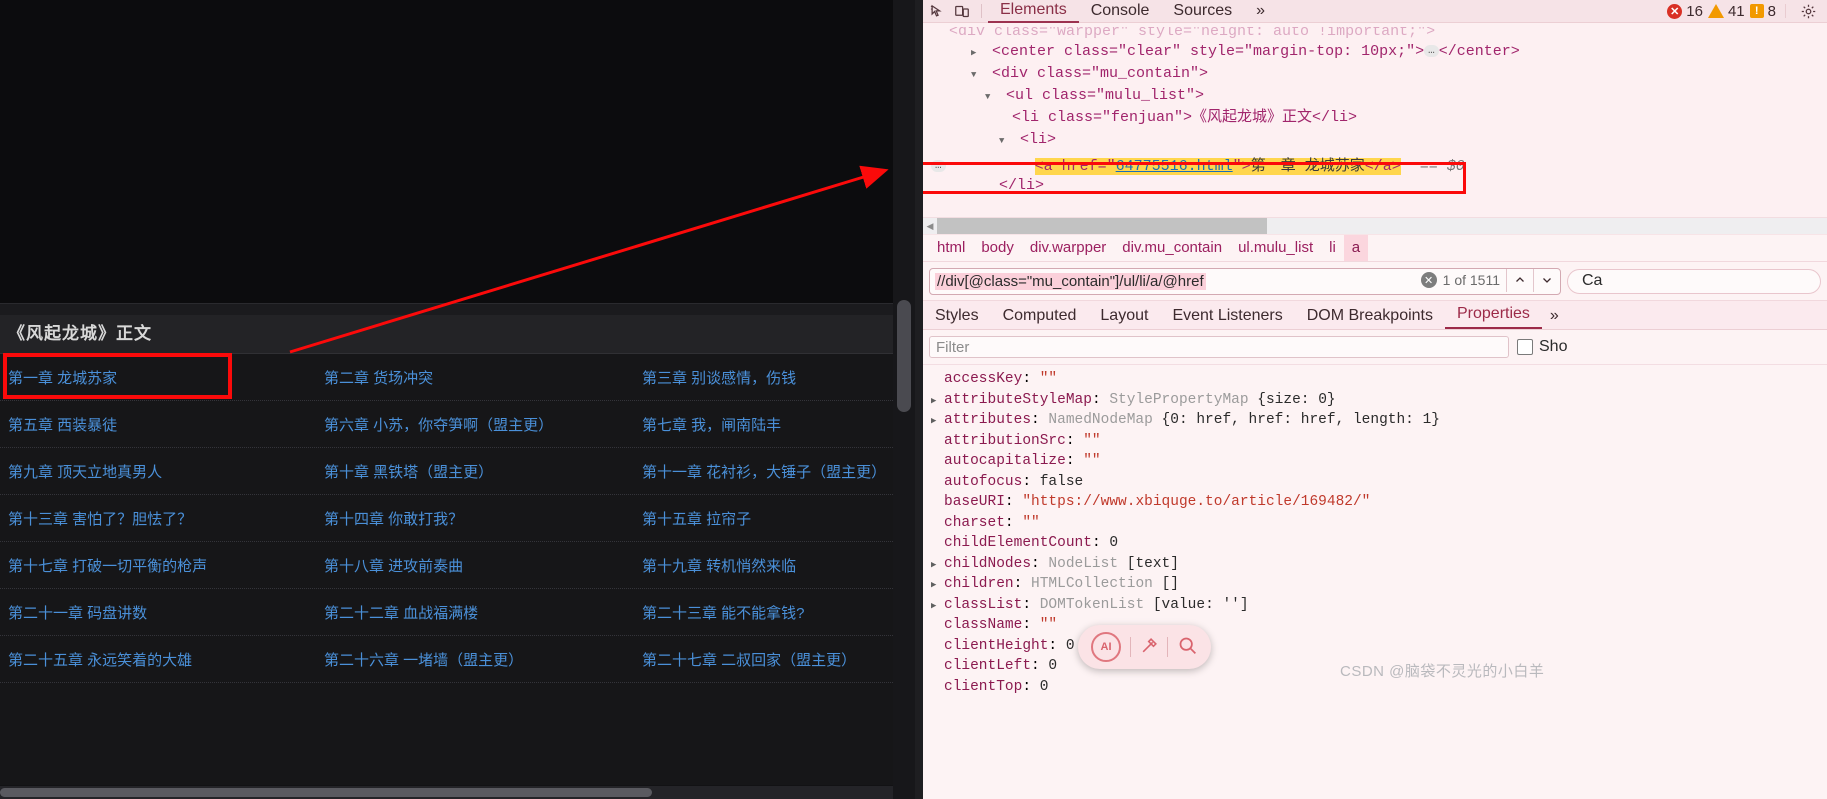 The width and height of the screenshot is (1827, 799). Describe the element at coordinates (1375, 605) in the screenshot. I see `property-row: ▶ classList: DOMTokenList [value: '']` at that location.